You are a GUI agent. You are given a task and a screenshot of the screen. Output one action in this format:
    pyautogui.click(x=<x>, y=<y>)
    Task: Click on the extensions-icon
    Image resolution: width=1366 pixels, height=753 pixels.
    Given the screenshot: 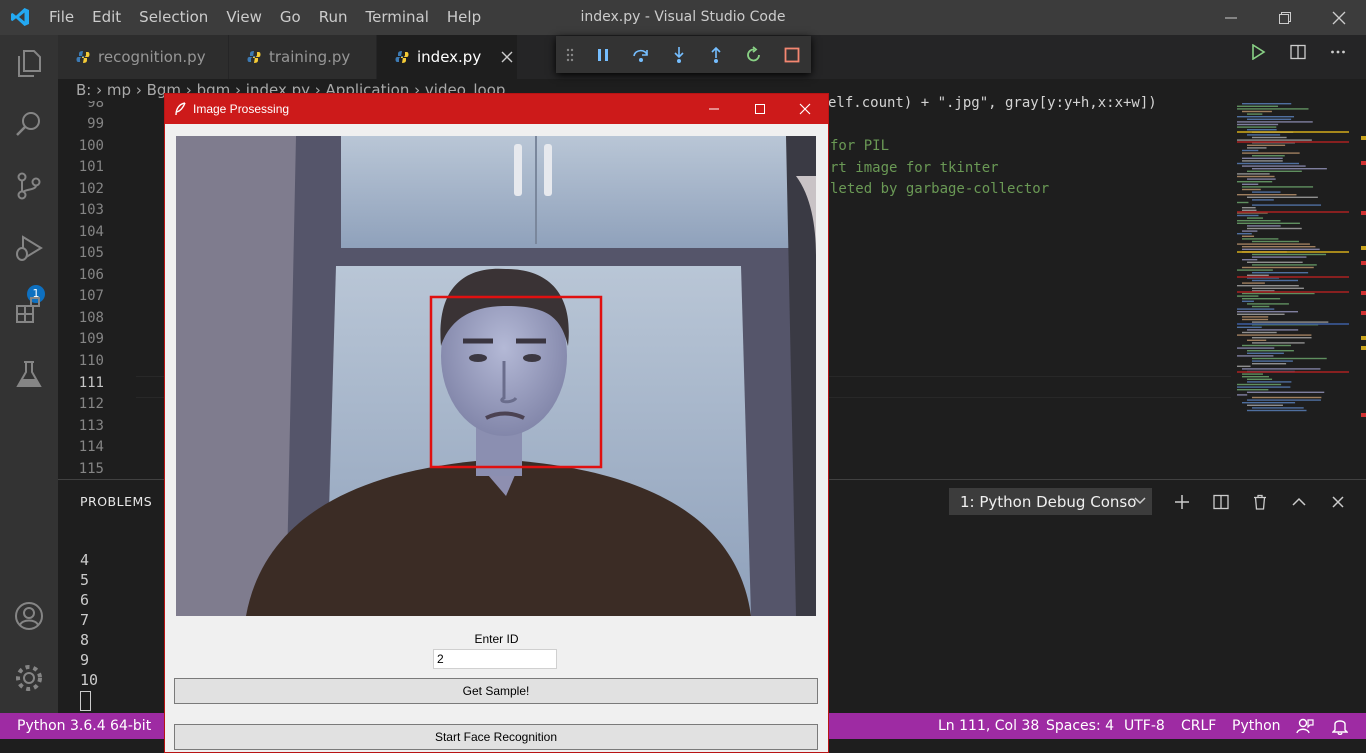 What is the action you would take?
    pyautogui.click(x=29, y=311)
    